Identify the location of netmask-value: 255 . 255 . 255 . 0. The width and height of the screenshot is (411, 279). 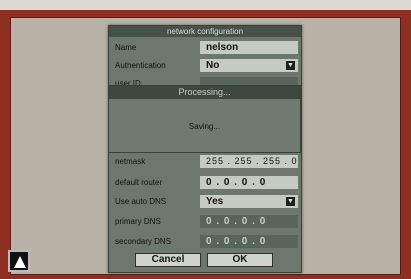
(252, 161).